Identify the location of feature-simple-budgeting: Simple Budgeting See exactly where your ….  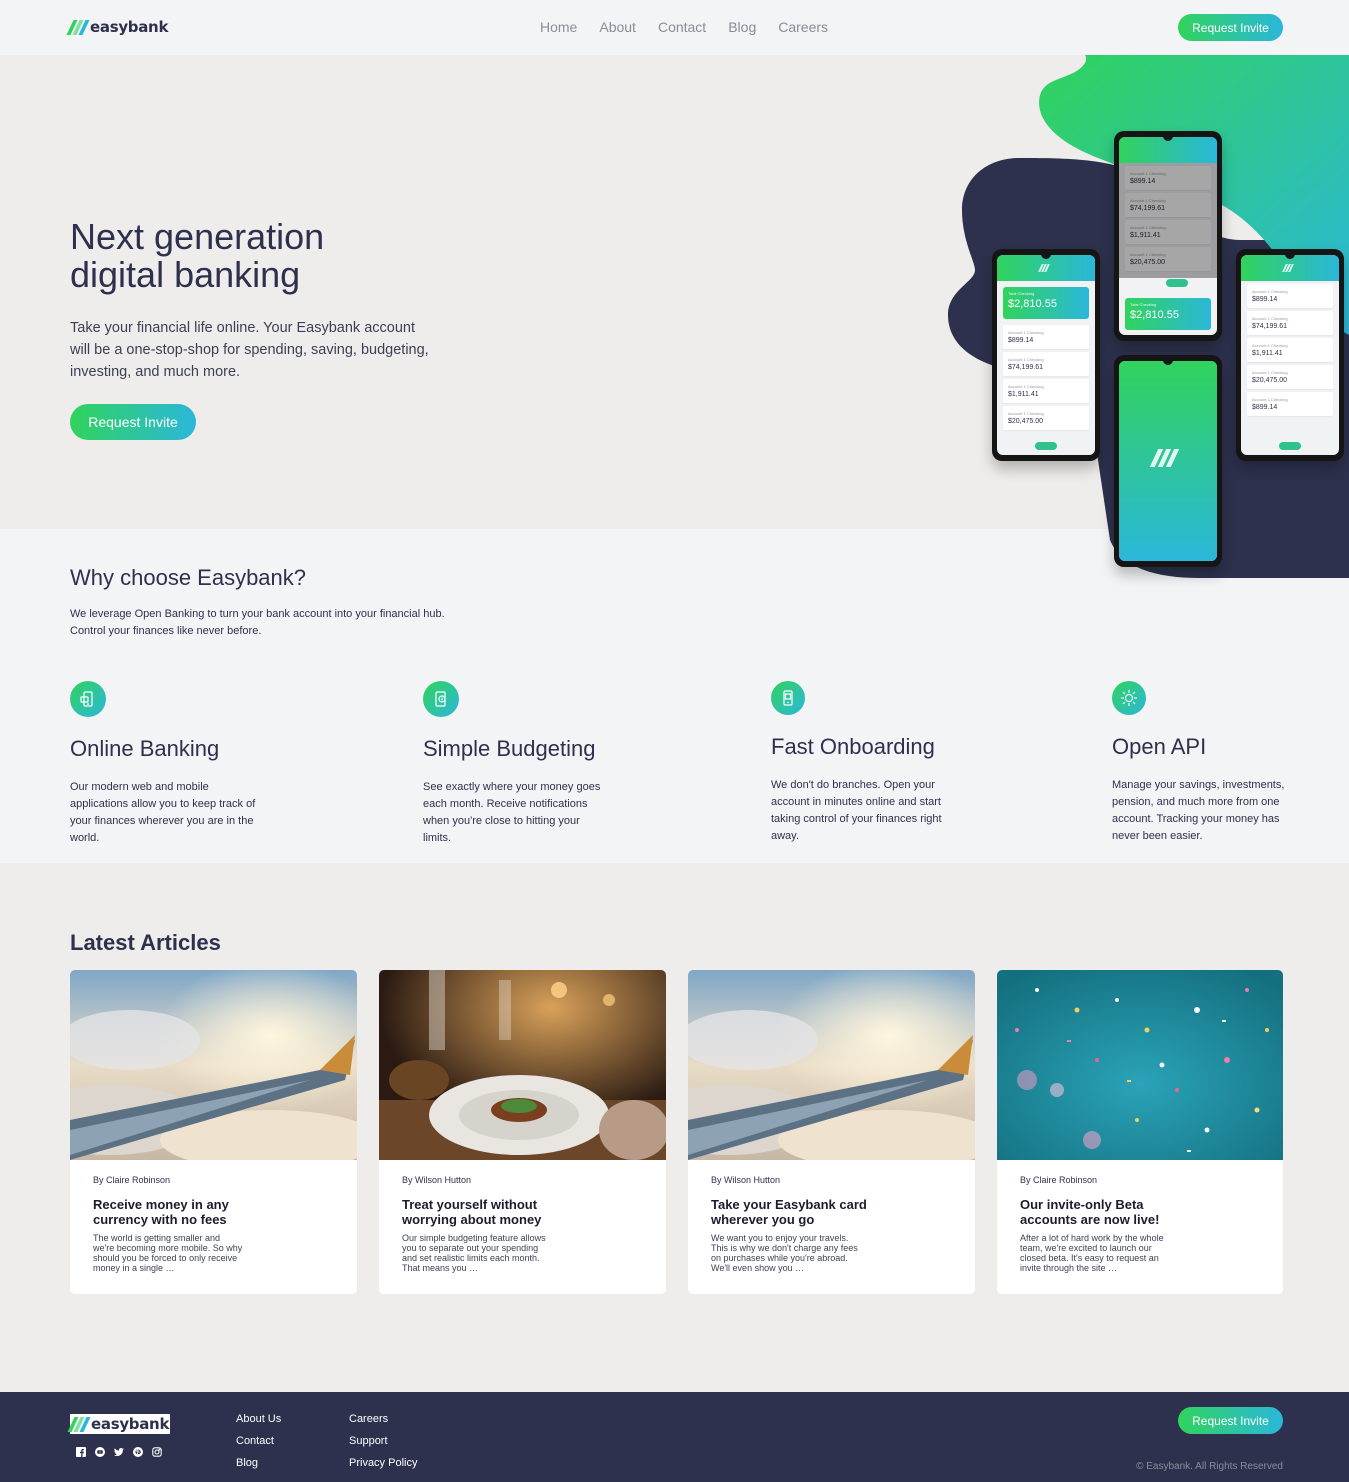
(513, 764).